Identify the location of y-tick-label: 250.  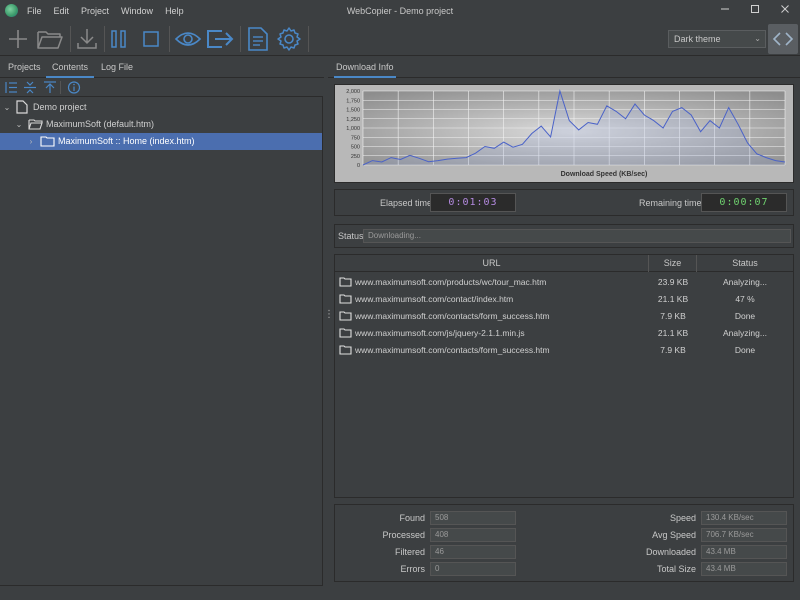
(355, 157).